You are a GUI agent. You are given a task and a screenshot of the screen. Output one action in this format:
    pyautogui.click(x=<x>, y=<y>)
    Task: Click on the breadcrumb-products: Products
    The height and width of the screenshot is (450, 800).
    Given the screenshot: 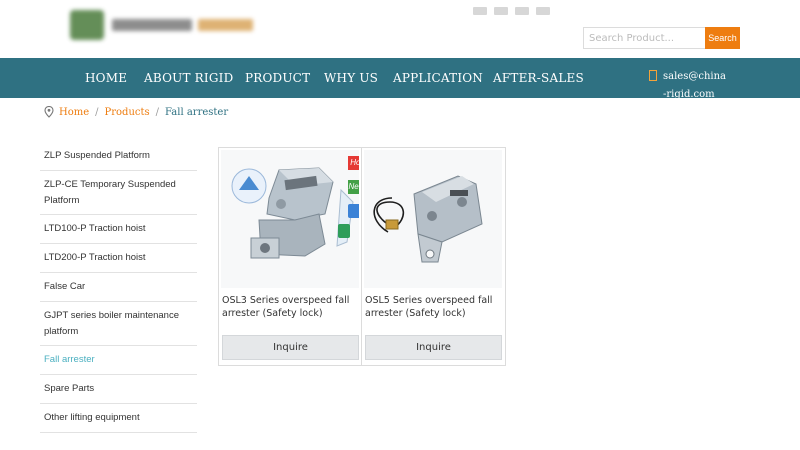 What is the action you would take?
    pyautogui.click(x=127, y=112)
    